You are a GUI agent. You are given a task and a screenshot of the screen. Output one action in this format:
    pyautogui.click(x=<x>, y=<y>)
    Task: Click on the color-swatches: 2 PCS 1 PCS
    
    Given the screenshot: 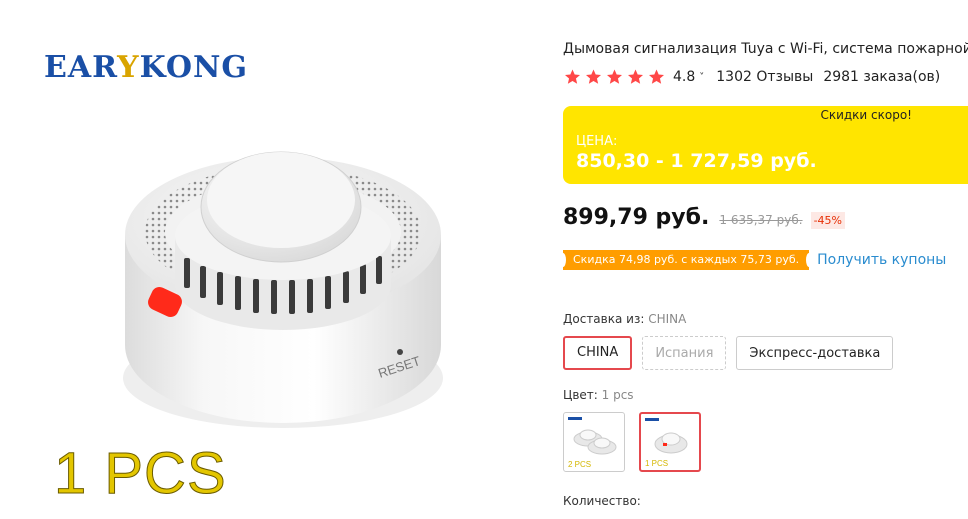 What is the action you would take?
    pyautogui.click(x=632, y=442)
    